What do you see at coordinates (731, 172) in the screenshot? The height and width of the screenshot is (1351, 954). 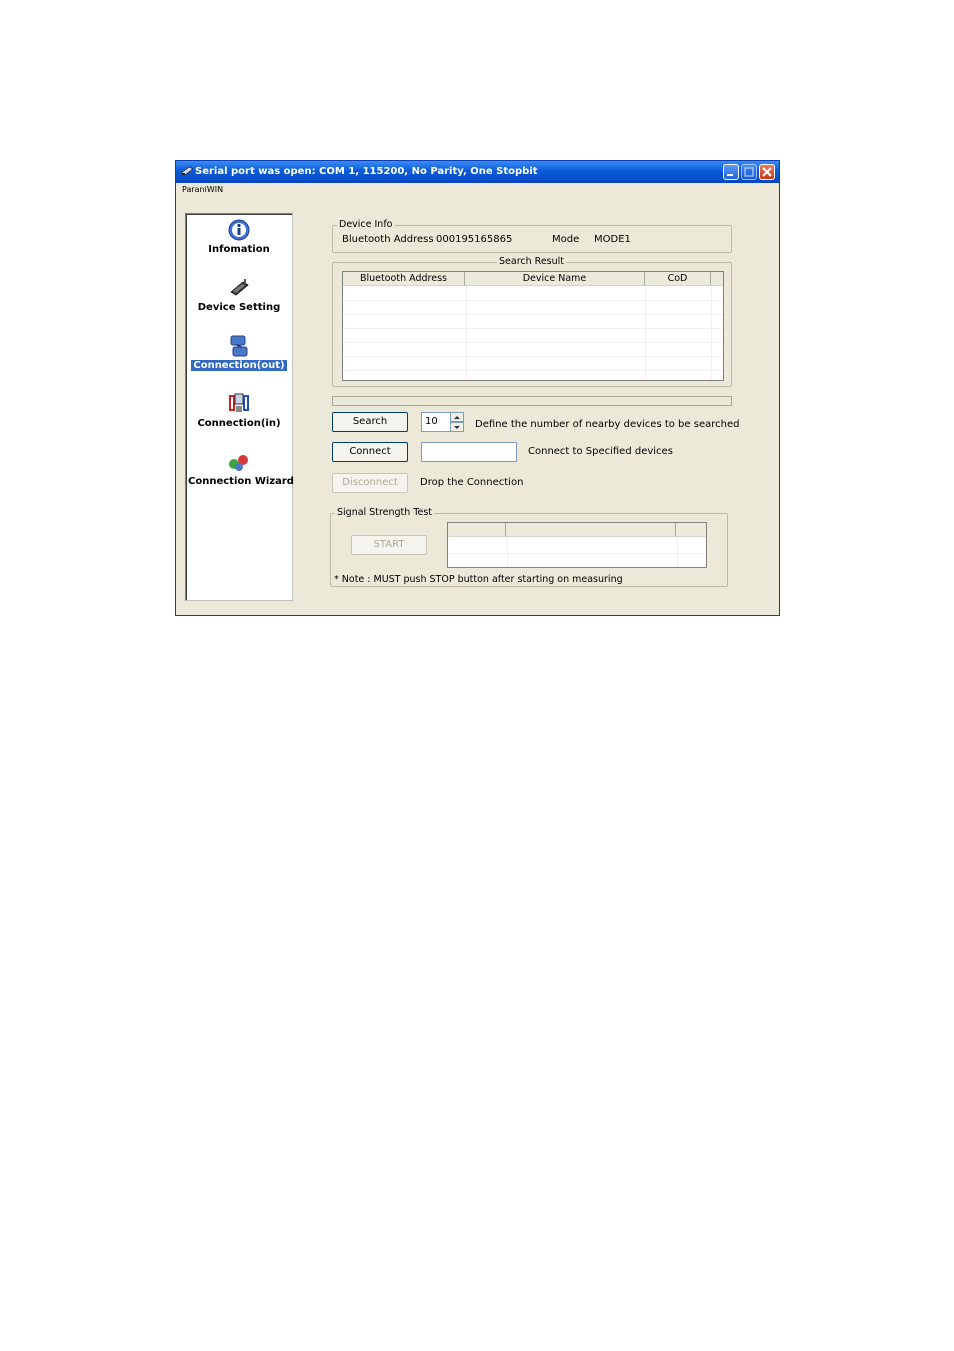 I see `minimize-button` at bounding box center [731, 172].